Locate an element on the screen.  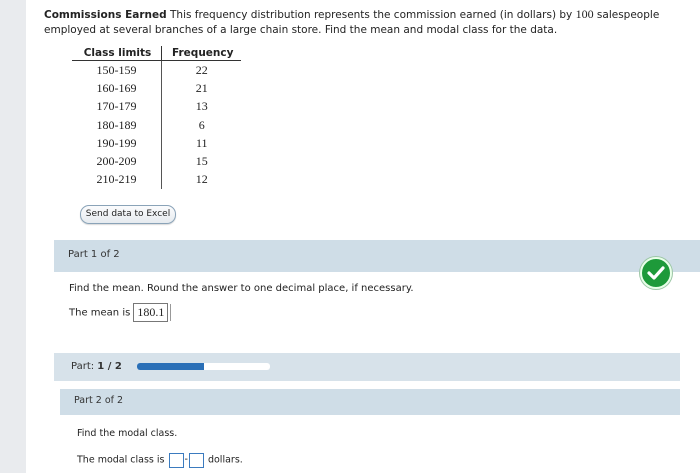
class-limit-cell: 160-169 is located at coordinates (117, 88).